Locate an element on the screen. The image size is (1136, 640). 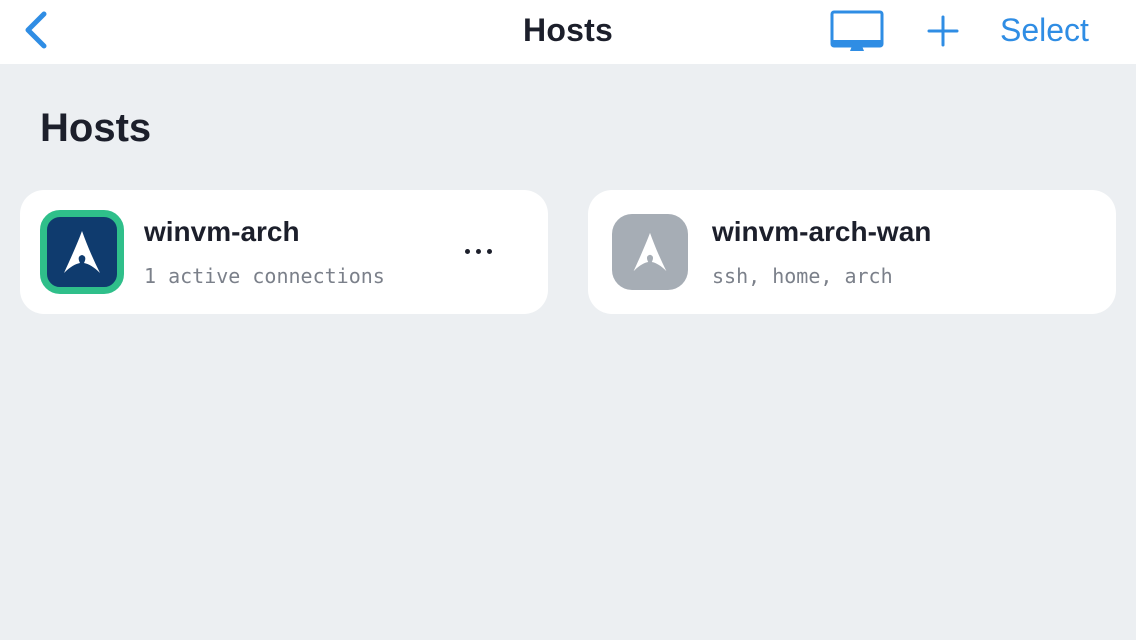
section-title: Hosts is located at coordinates (96, 128).